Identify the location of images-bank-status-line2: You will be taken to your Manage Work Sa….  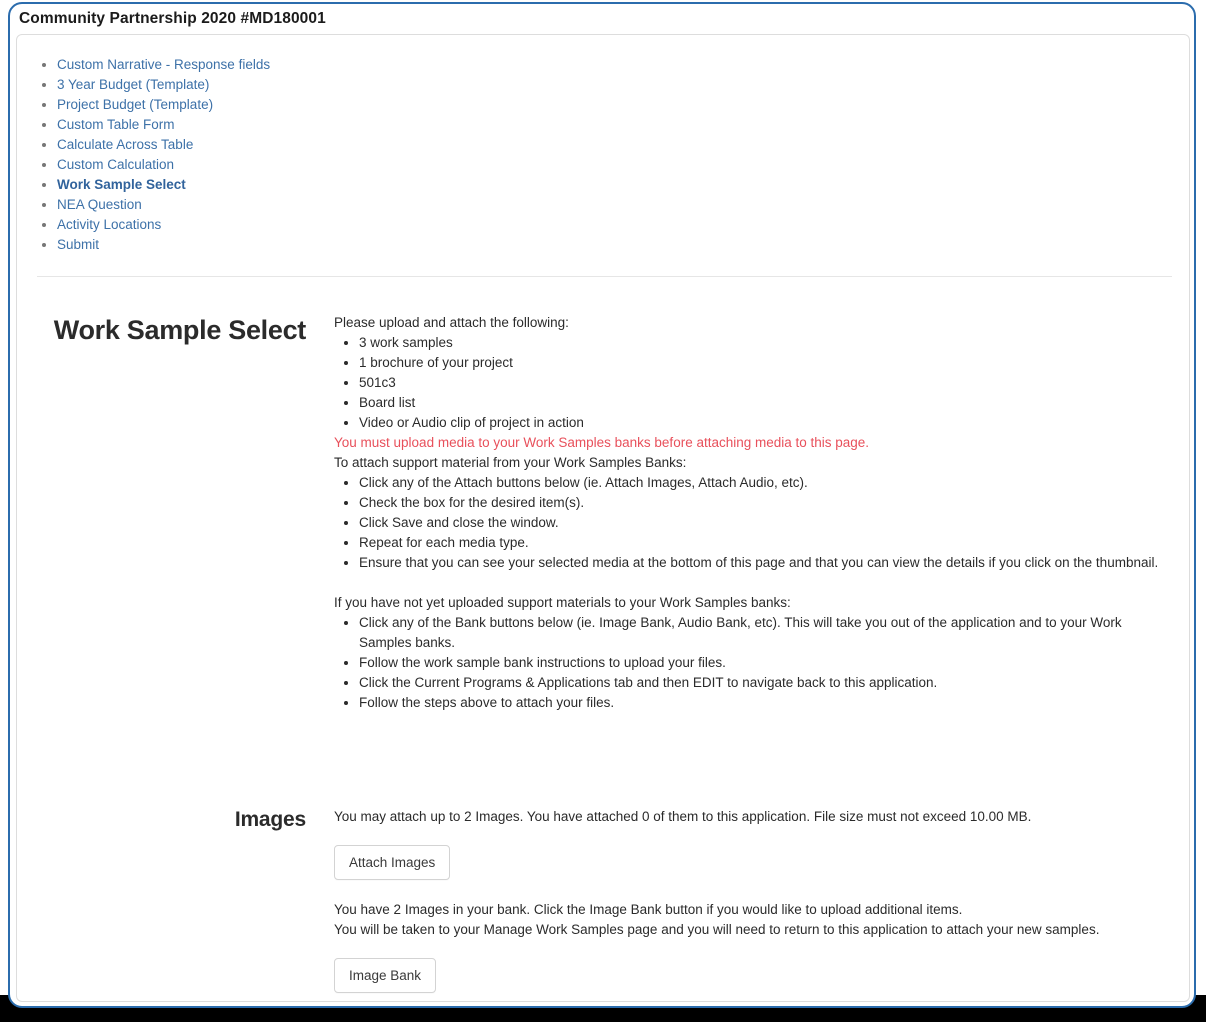
(717, 929).